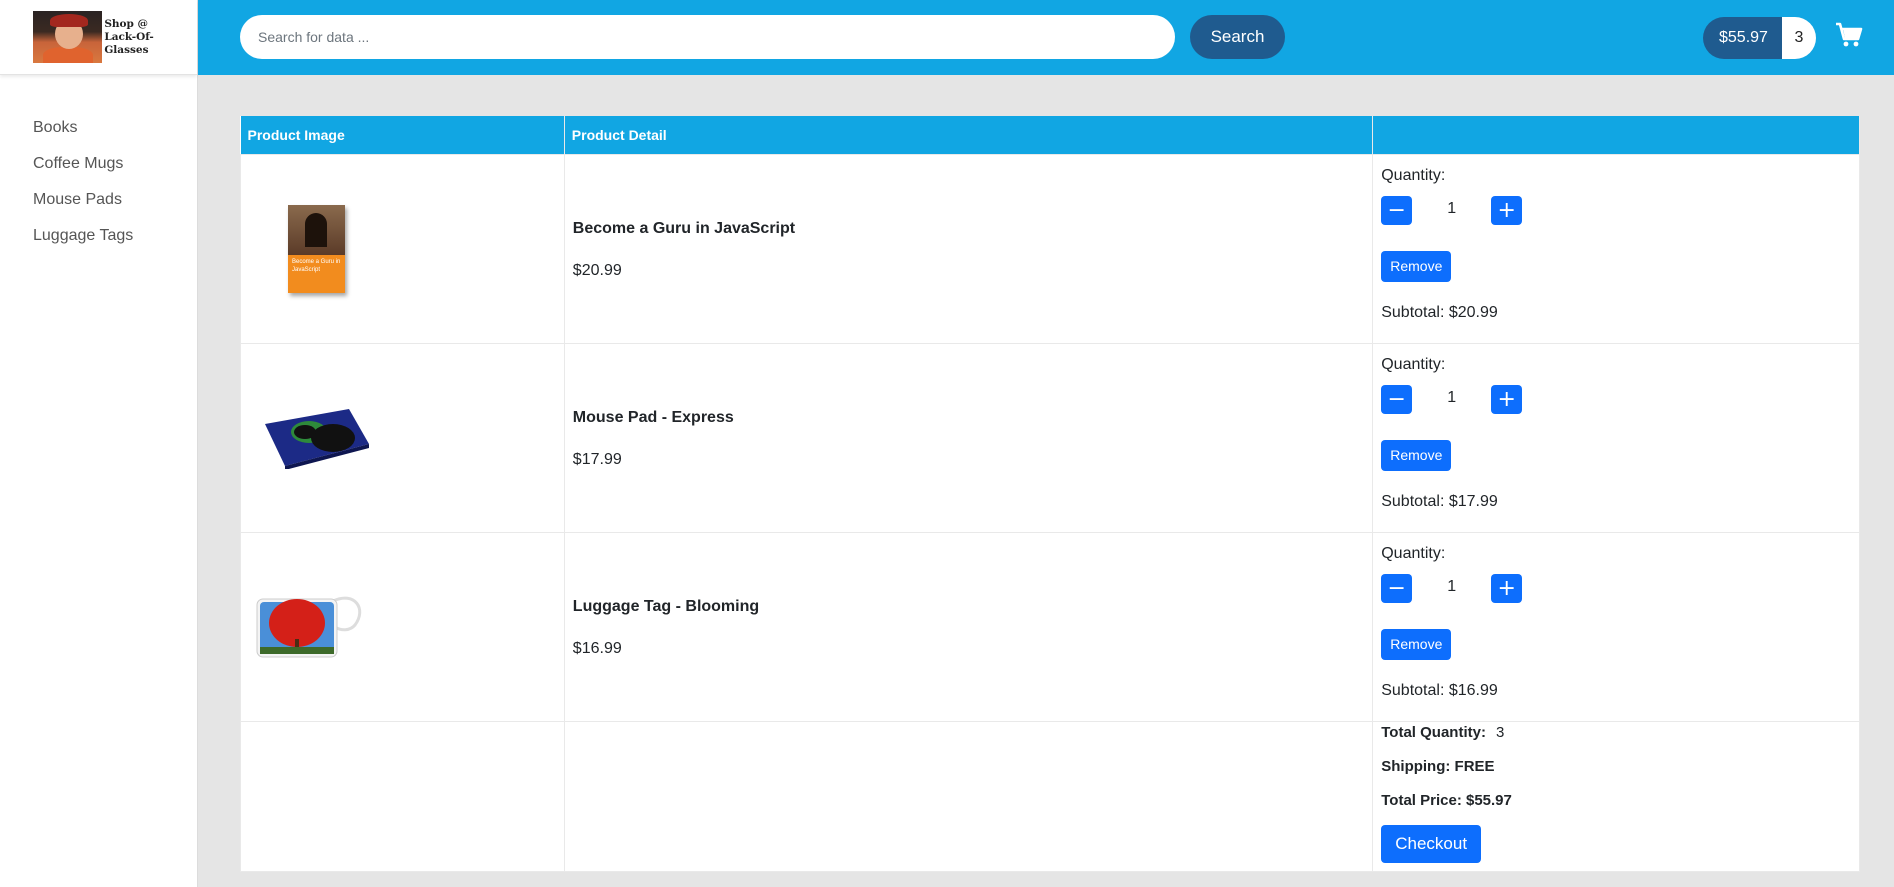 The height and width of the screenshot is (887, 1894). I want to click on product-price: $16.99, so click(597, 648).